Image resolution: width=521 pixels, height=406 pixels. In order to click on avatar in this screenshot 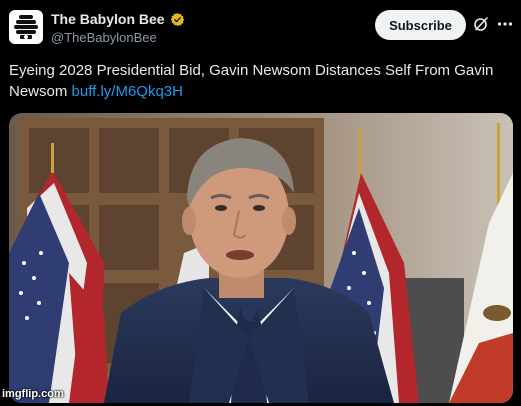, I will do `click(26, 27)`.